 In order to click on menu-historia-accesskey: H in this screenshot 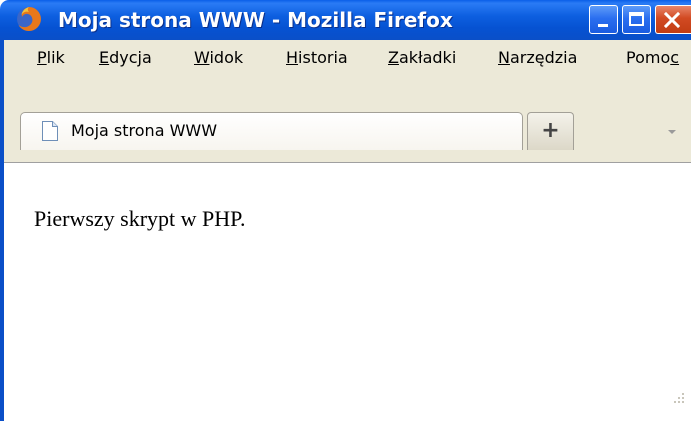, I will do `click(292, 57)`.